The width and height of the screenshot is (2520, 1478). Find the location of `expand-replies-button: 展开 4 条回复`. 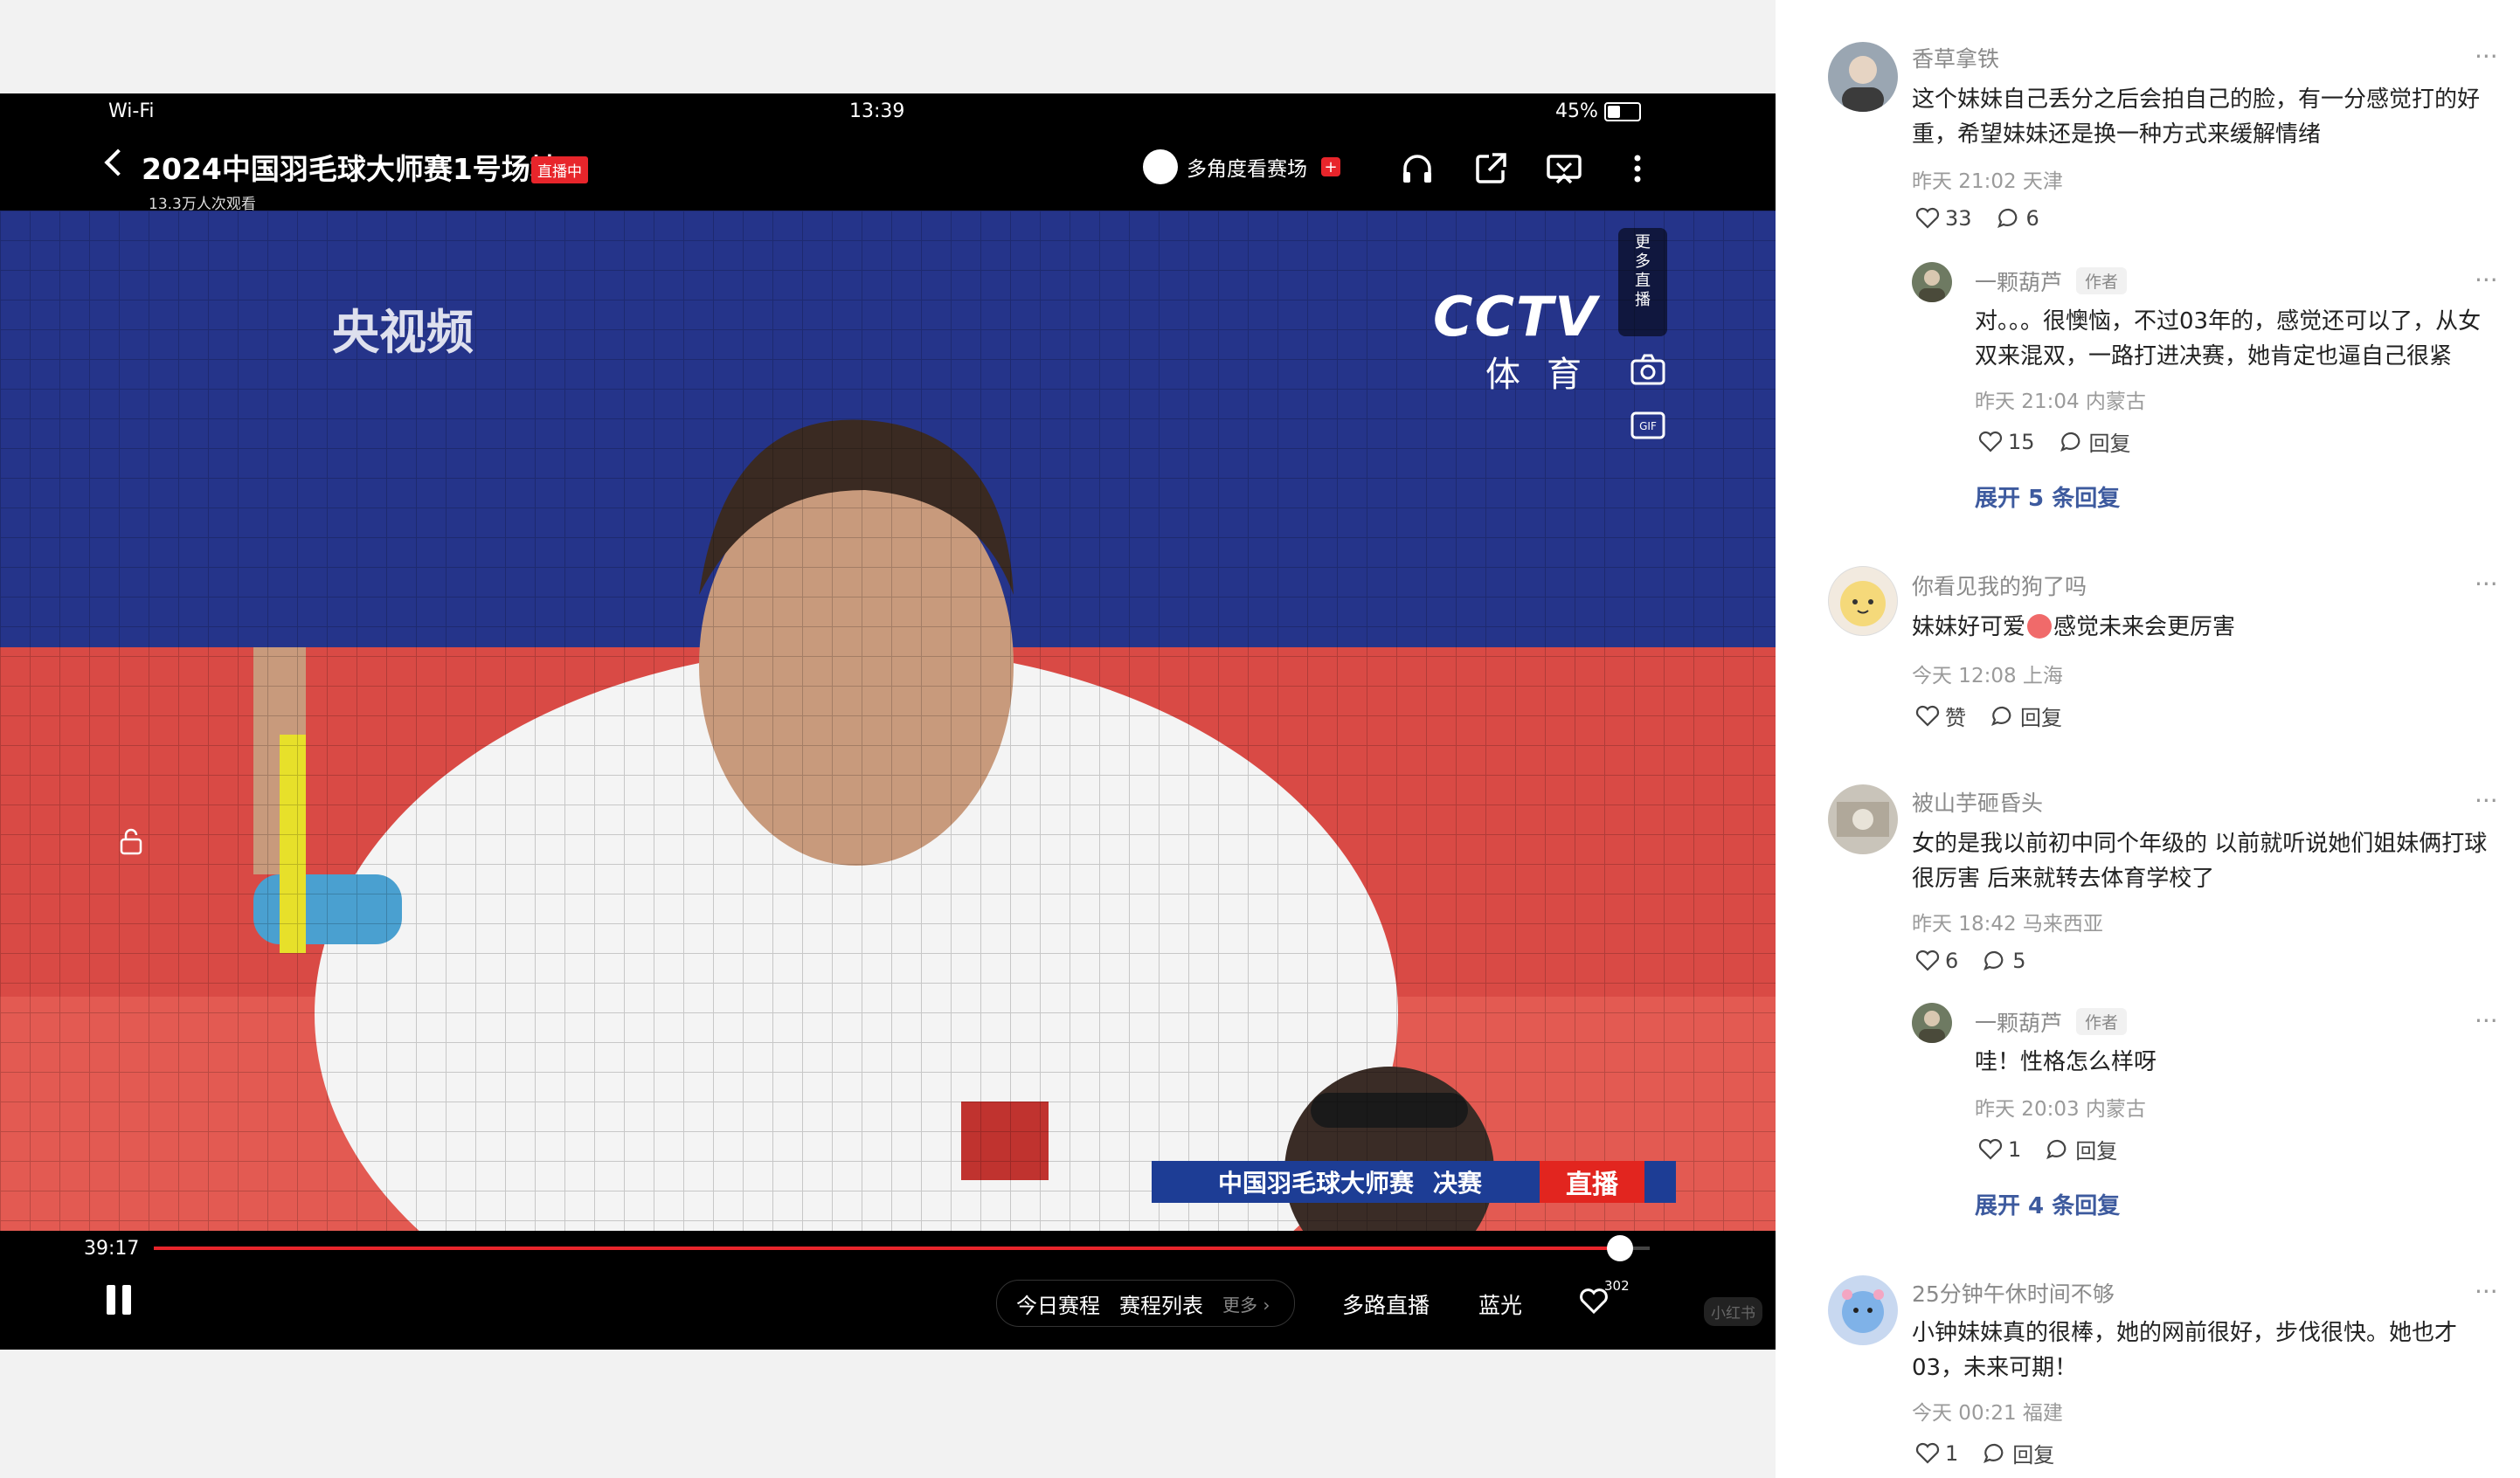

expand-replies-button: 展开 4 条回复 is located at coordinates (2047, 1204).